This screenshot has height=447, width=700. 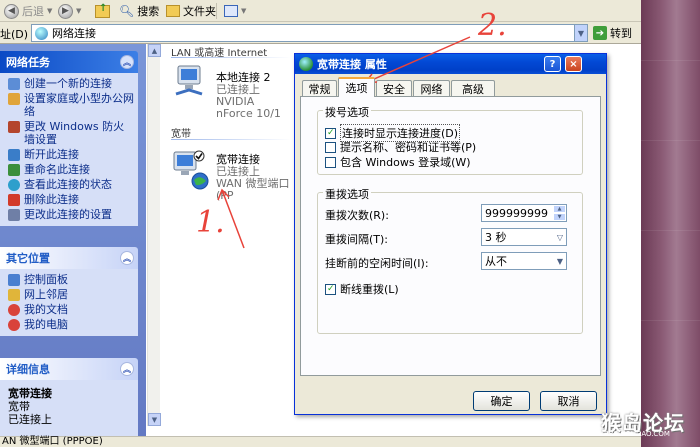 I want to click on address-value: 网络连接, so click(x=74, y=33).